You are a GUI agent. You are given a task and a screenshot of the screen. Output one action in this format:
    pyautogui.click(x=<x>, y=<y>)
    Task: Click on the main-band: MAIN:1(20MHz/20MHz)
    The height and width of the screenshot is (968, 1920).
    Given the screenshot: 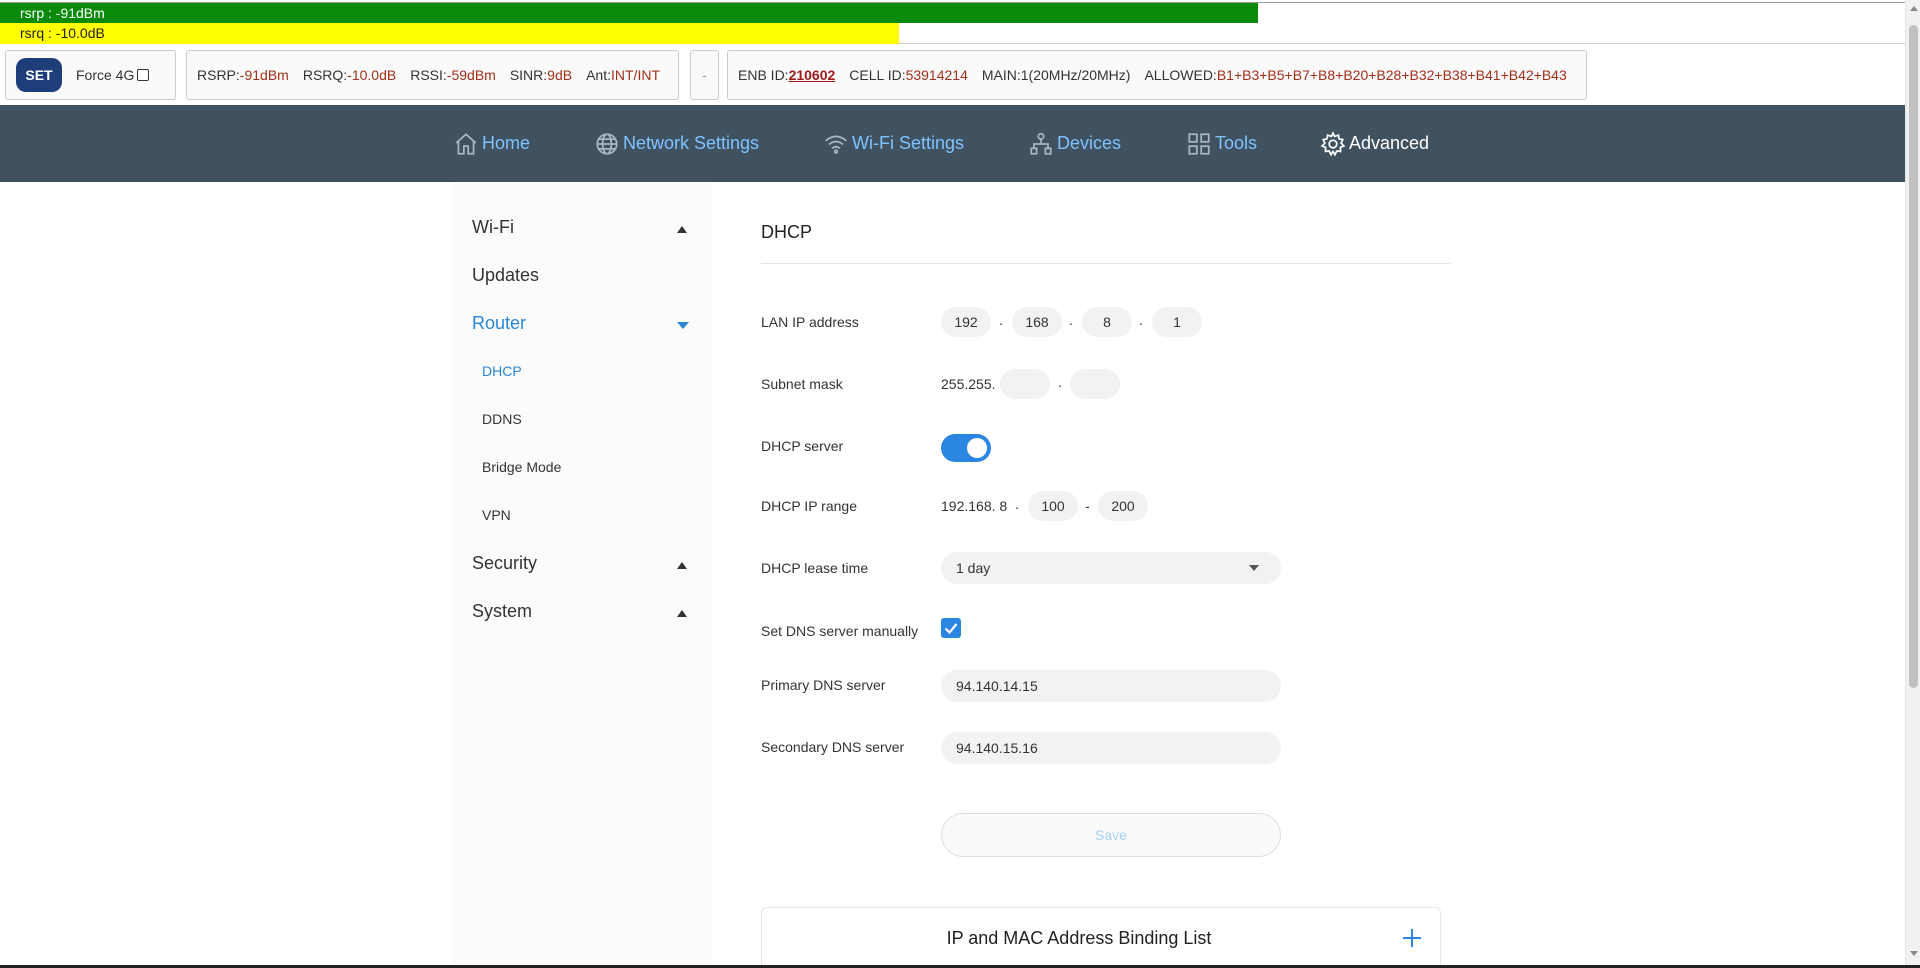 What is the action you would take?
    pyautogui.click(x=1056, y=75)
    